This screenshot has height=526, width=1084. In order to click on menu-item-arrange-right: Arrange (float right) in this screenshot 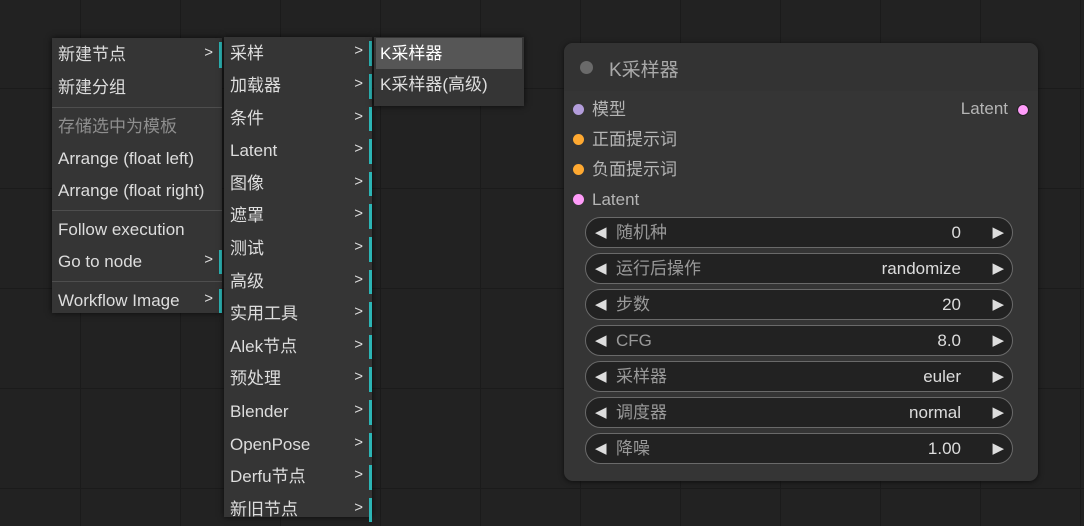, I will do `click(137, 191)`.